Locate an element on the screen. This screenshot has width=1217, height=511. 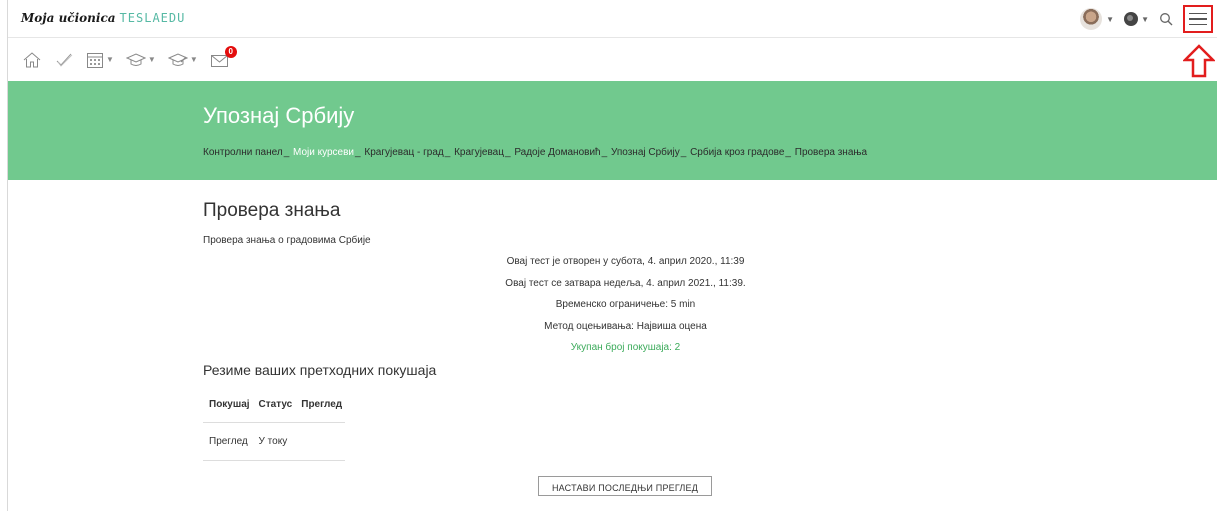
attempt-cell: Преглед is located at coordinates (228, 441).